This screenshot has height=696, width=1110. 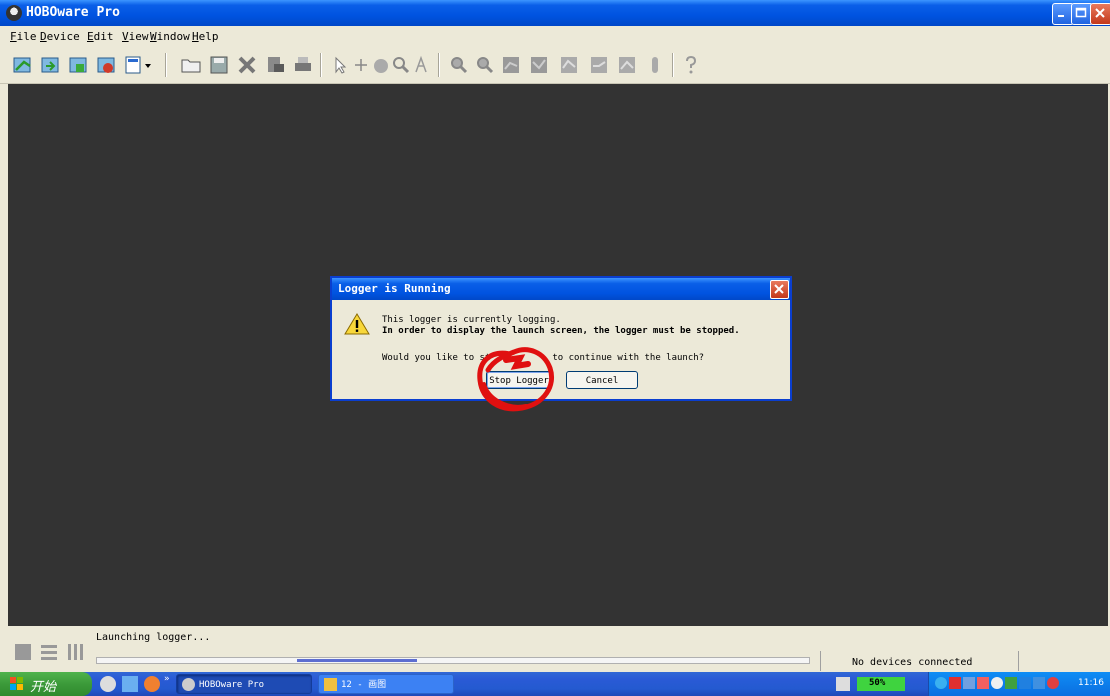 I want to click on hand-icon, so click(x=381, y=65).